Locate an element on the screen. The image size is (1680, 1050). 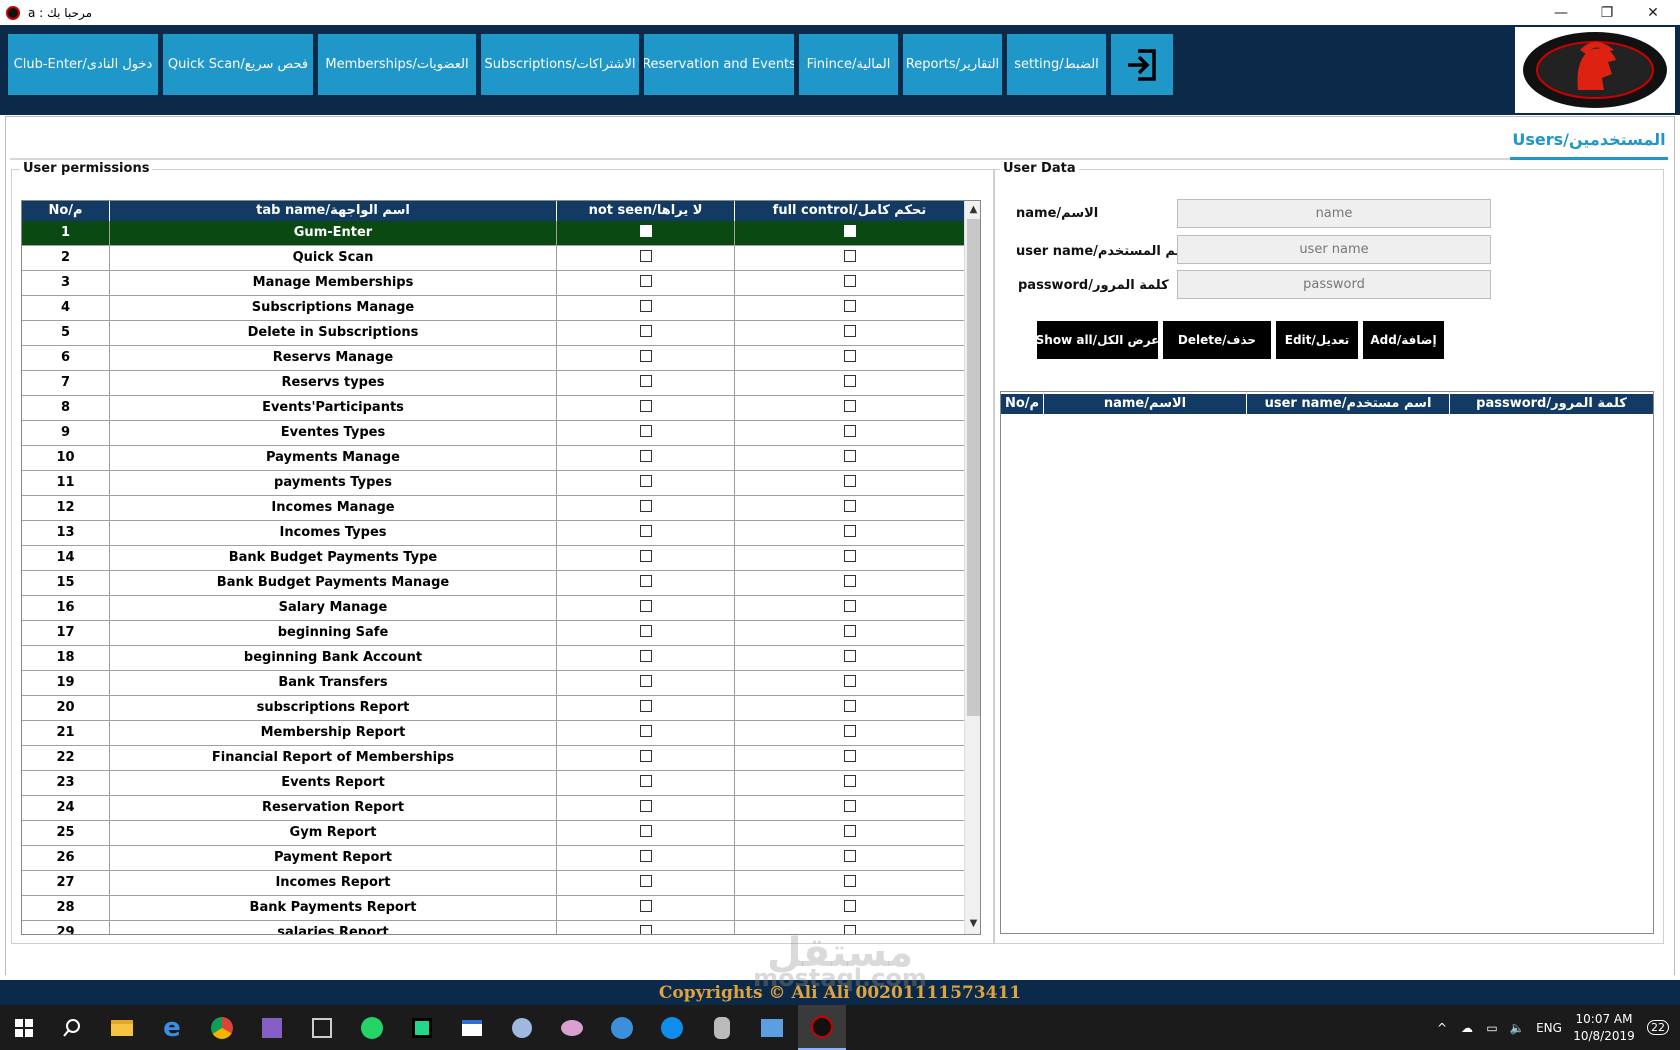
nav-club-enter-button: Club-Enter/دخول النادى is located at coordinates (83, 64).